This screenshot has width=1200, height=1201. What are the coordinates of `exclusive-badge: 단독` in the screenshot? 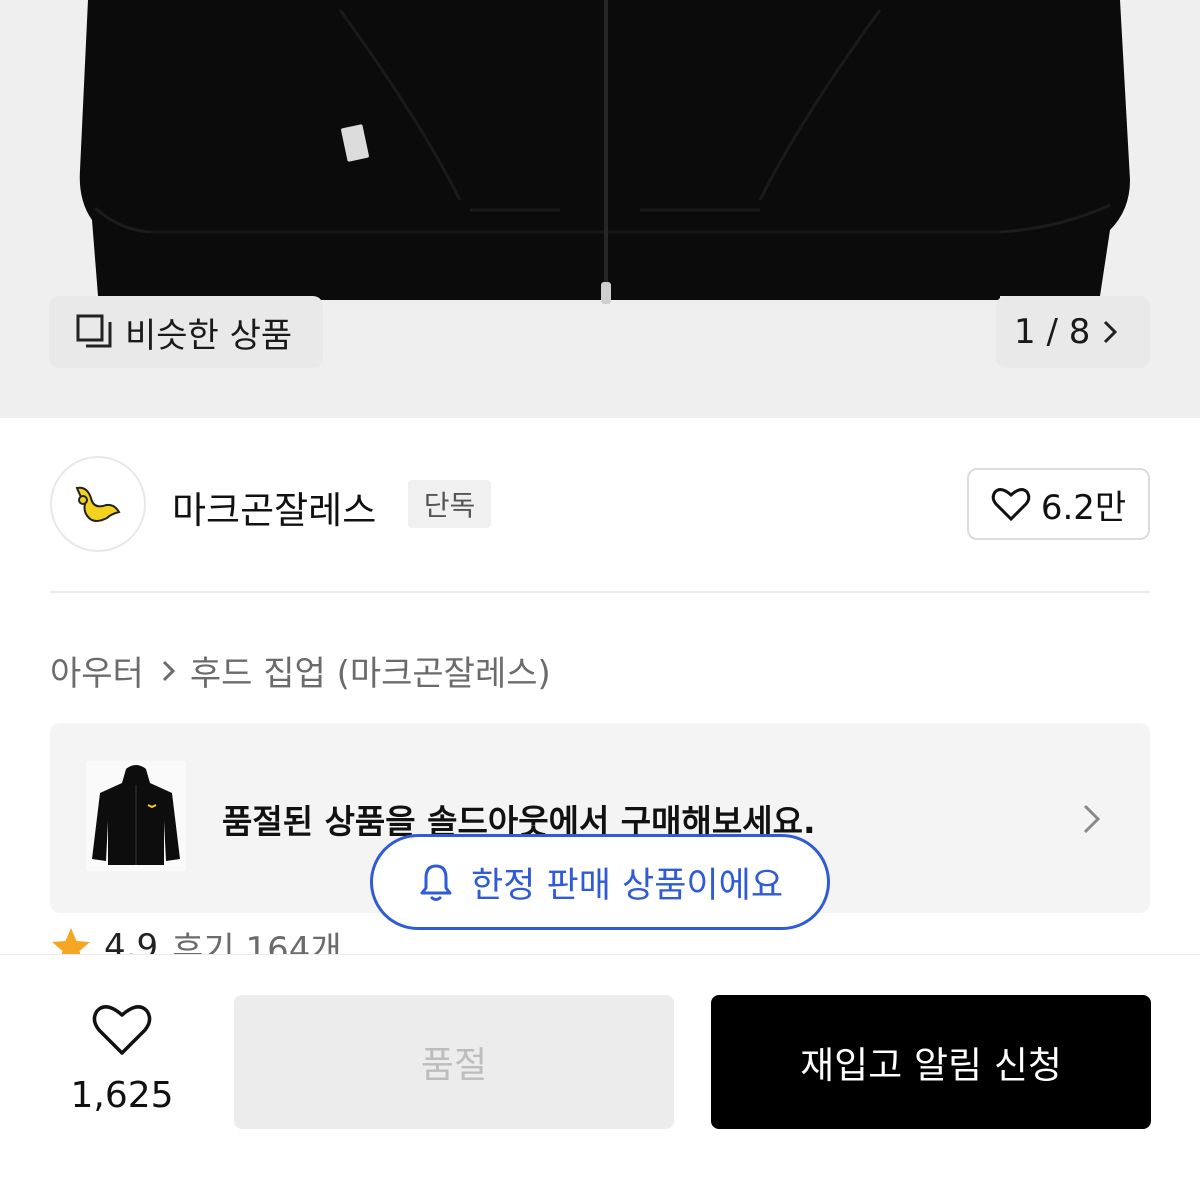 It's located at (449, 504).